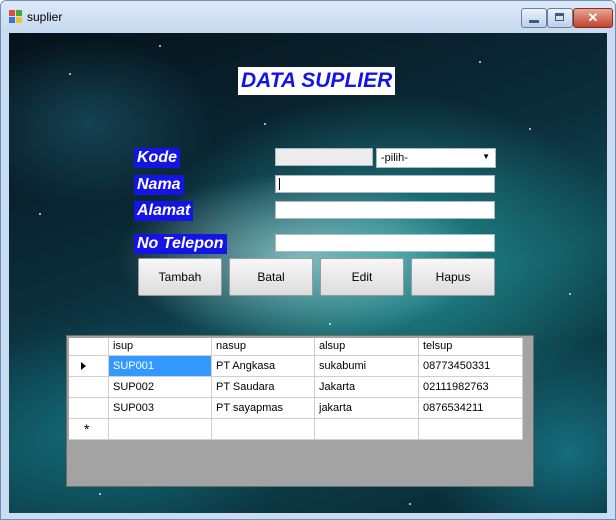  What do you see at coordinates (534, 18) in the screenshot?
I see `minimize-button` at bounding box center [534, 18].